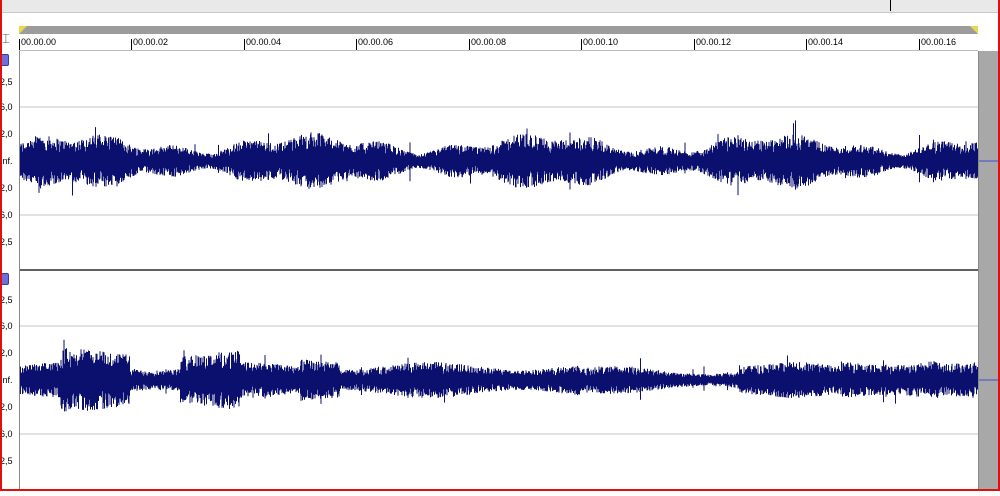 The width and height of the screenshot is (1000, 496). What do you see at coordinates (939, 42) in the screenshot?
I see `ruler-tick-label: 00.00.16` at bounding box center [939, 42].